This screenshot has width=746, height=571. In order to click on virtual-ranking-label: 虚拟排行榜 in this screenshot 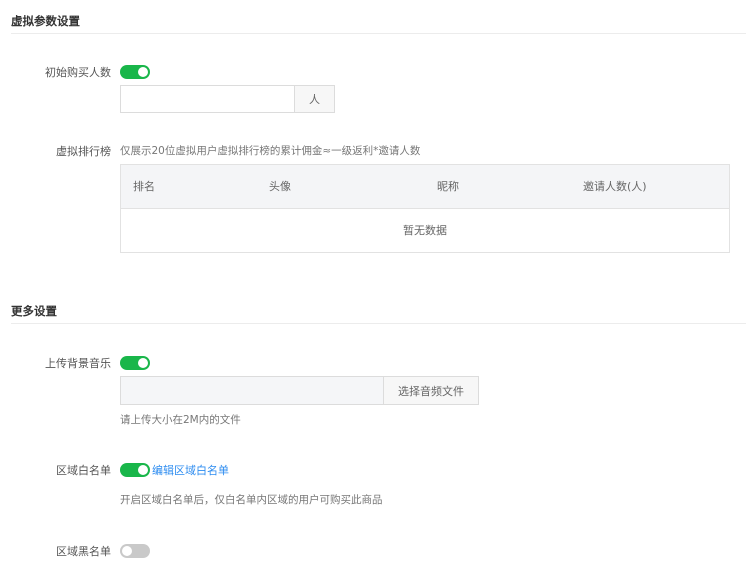, I will do `click(83, 151)`.